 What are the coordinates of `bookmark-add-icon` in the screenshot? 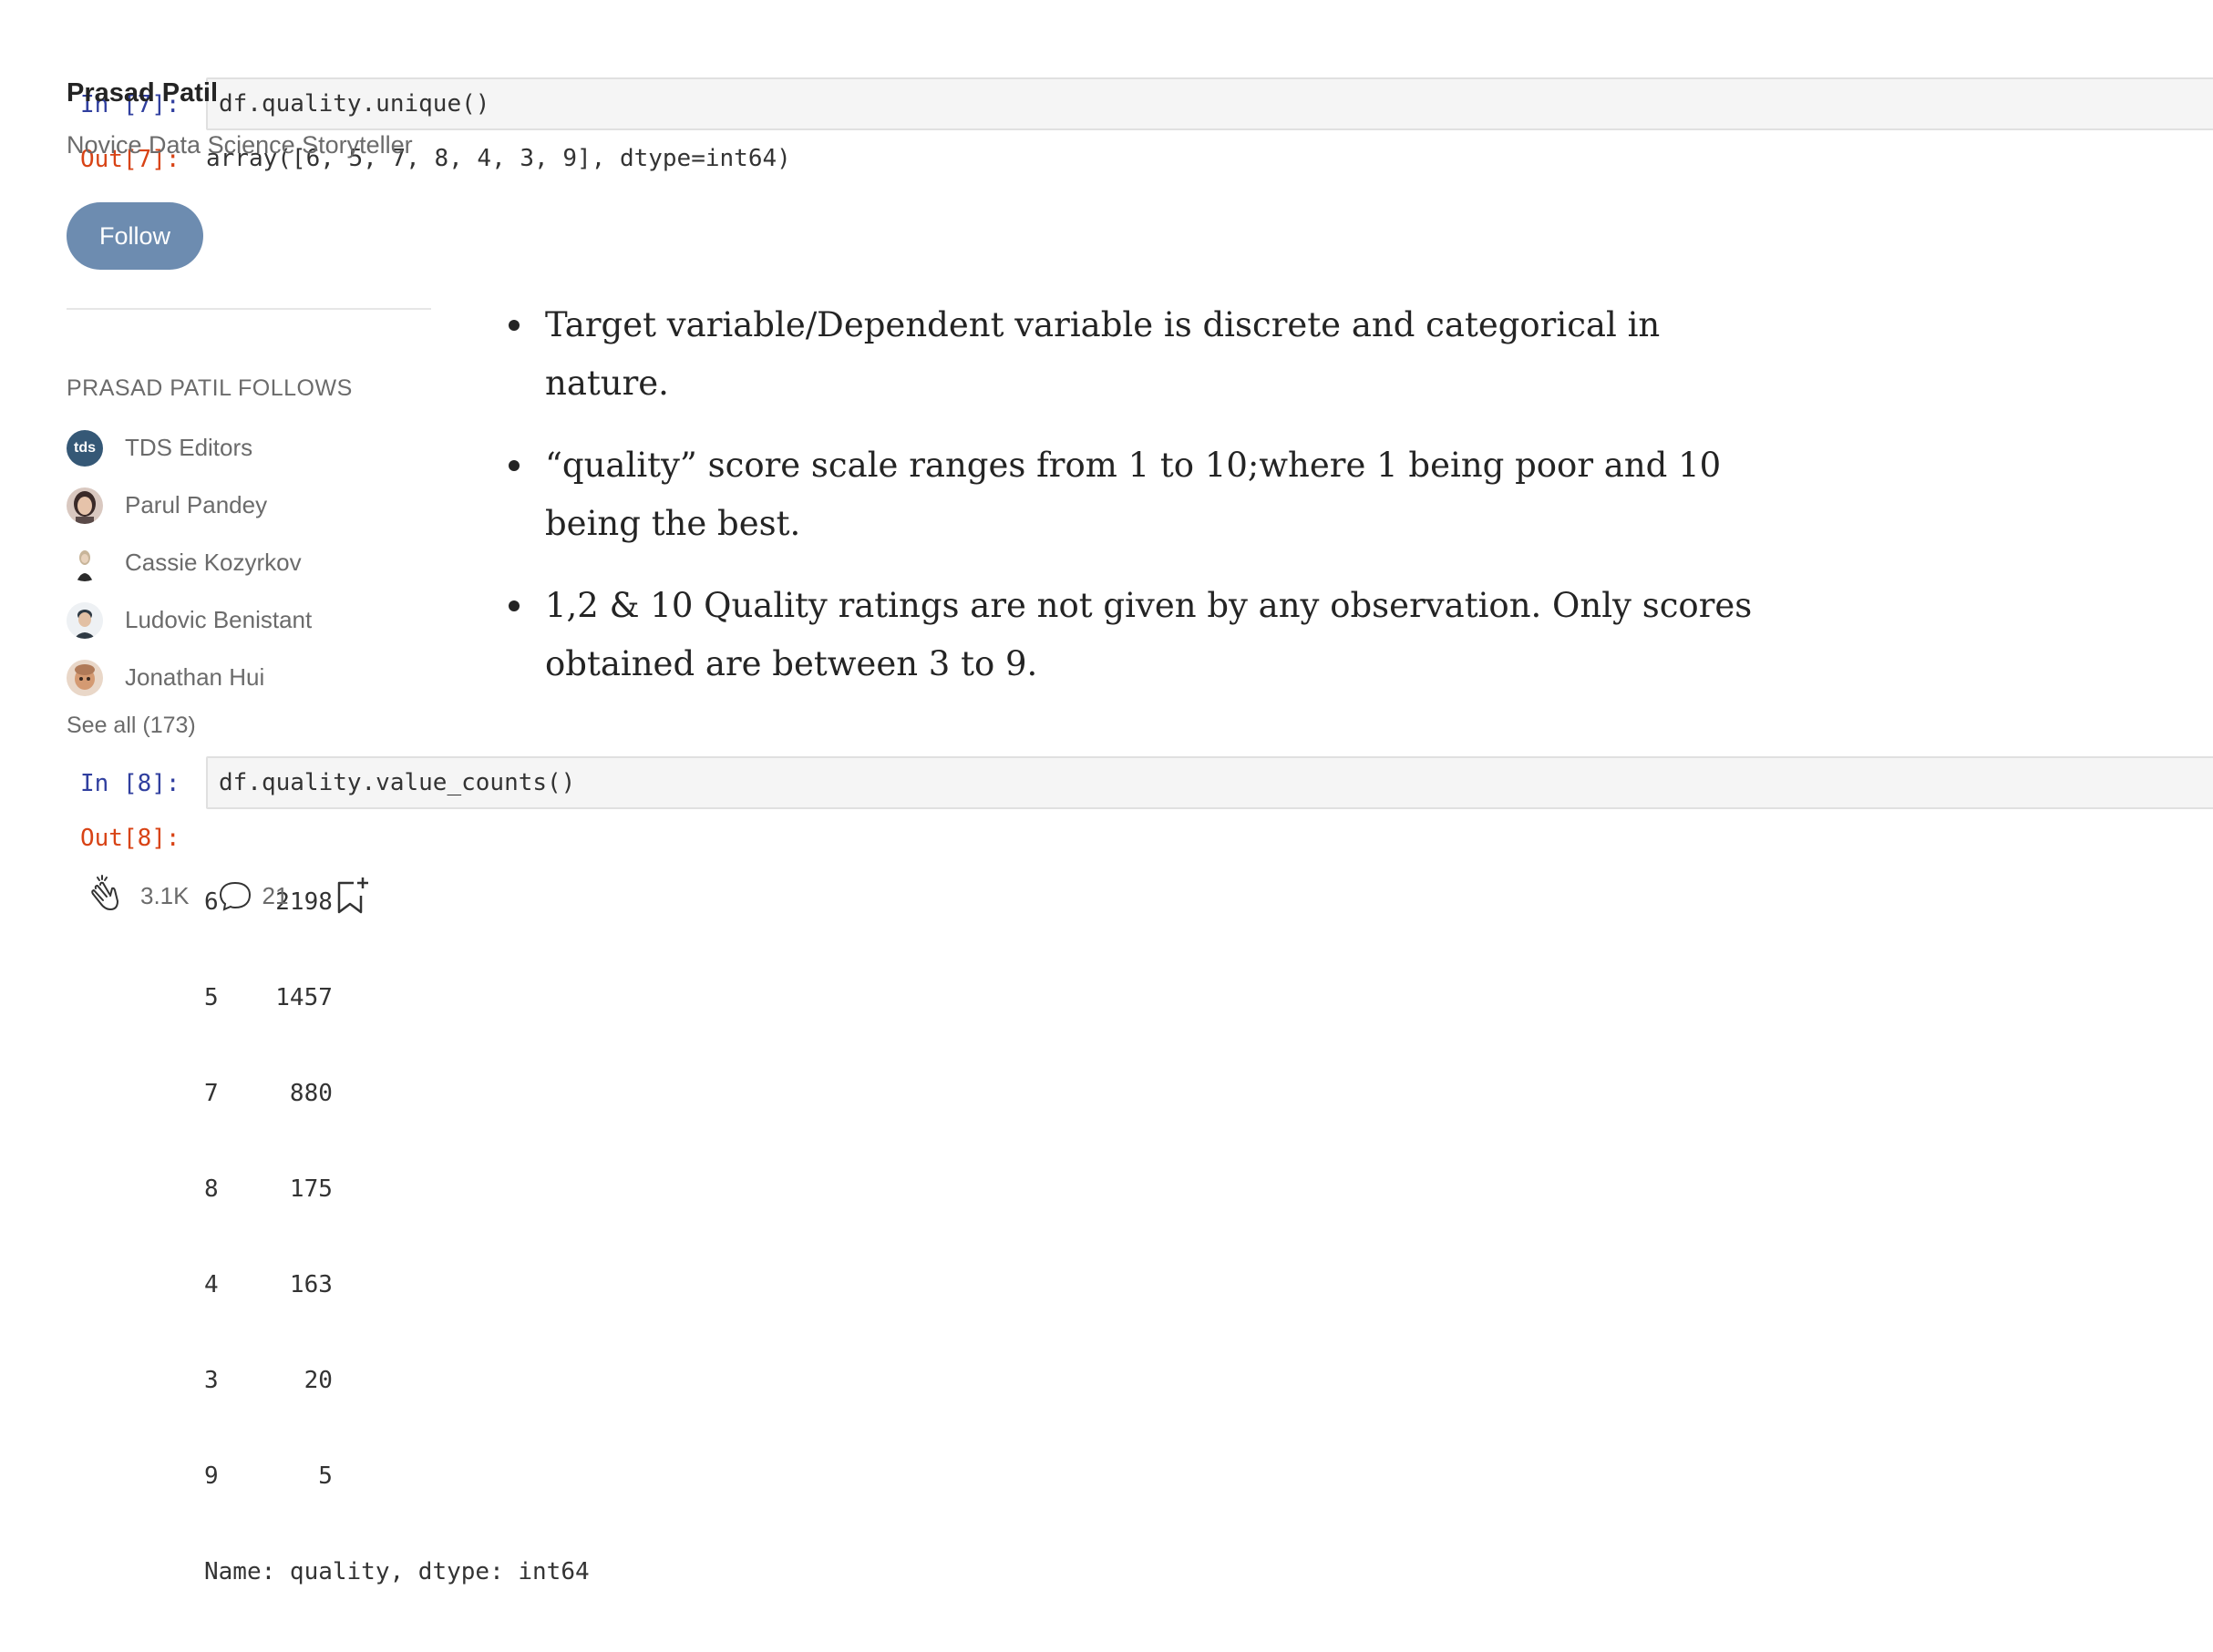 It's located at (352, 896).